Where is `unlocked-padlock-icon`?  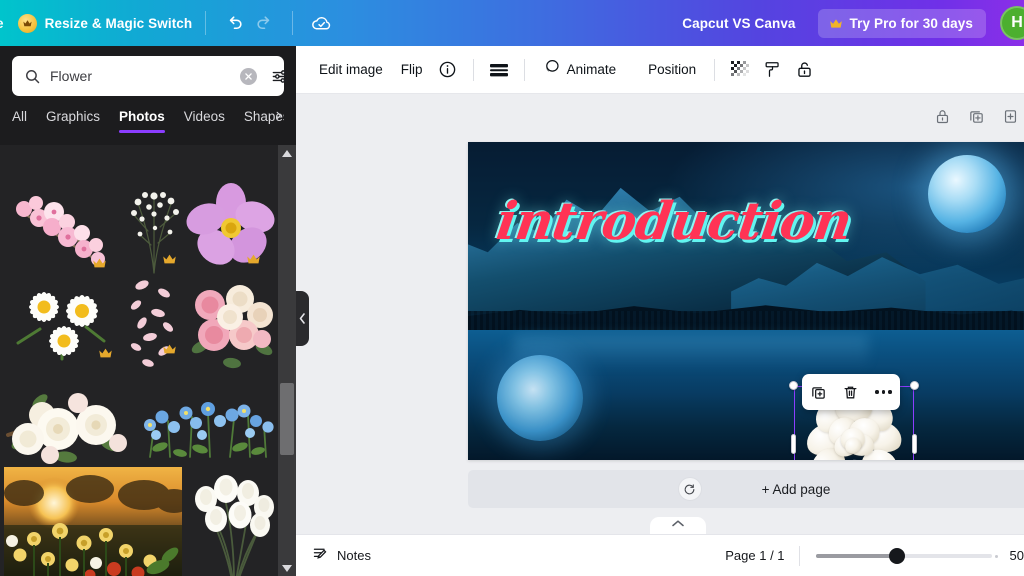
unlocked-padlock-icon is located at coordinates (804, 70).